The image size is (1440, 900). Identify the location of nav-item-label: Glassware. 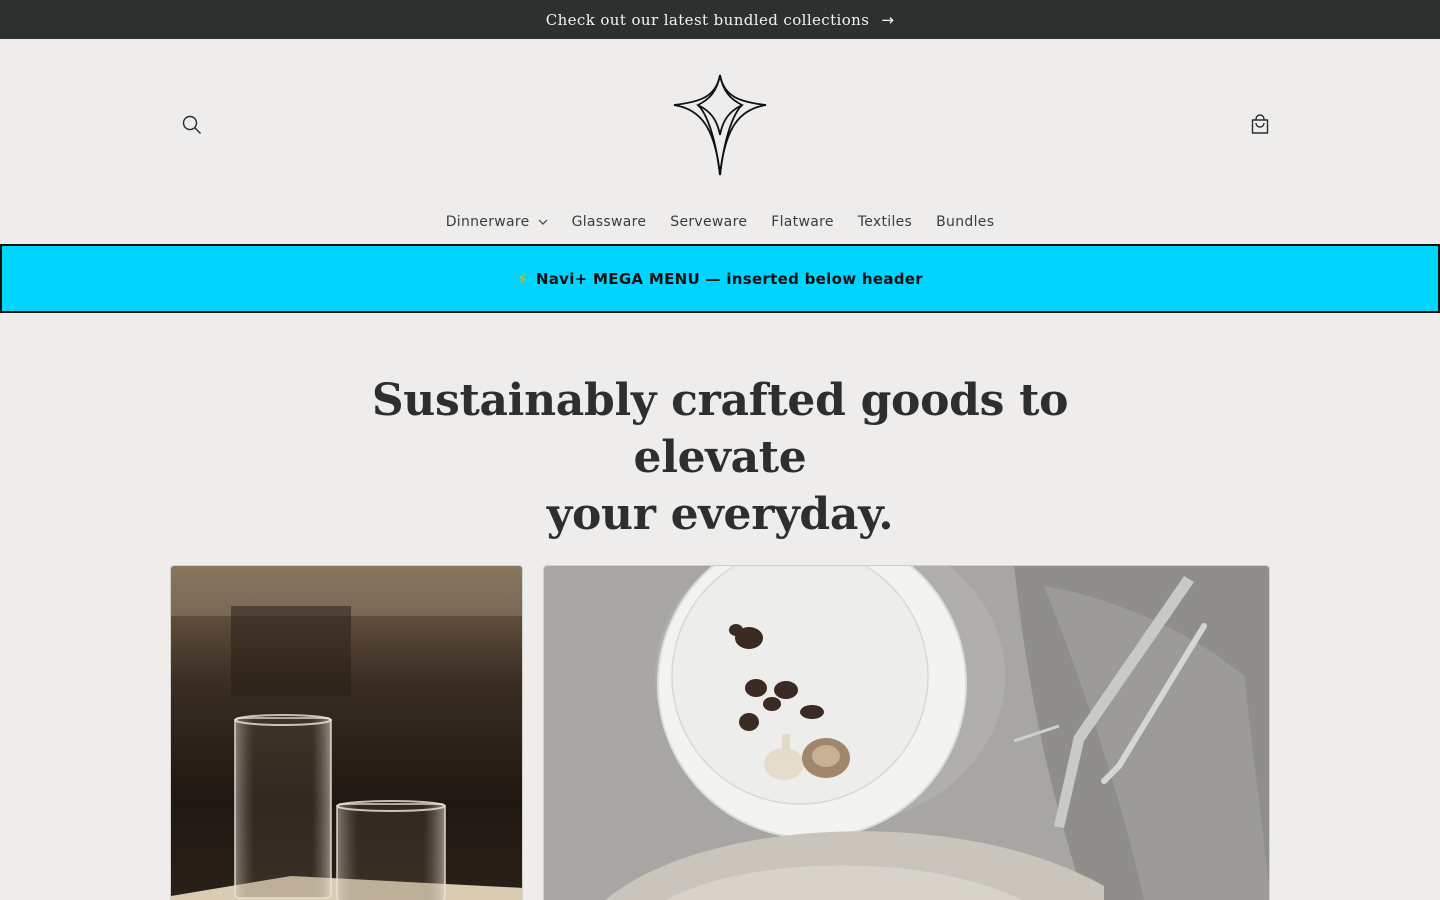
(609, 222).